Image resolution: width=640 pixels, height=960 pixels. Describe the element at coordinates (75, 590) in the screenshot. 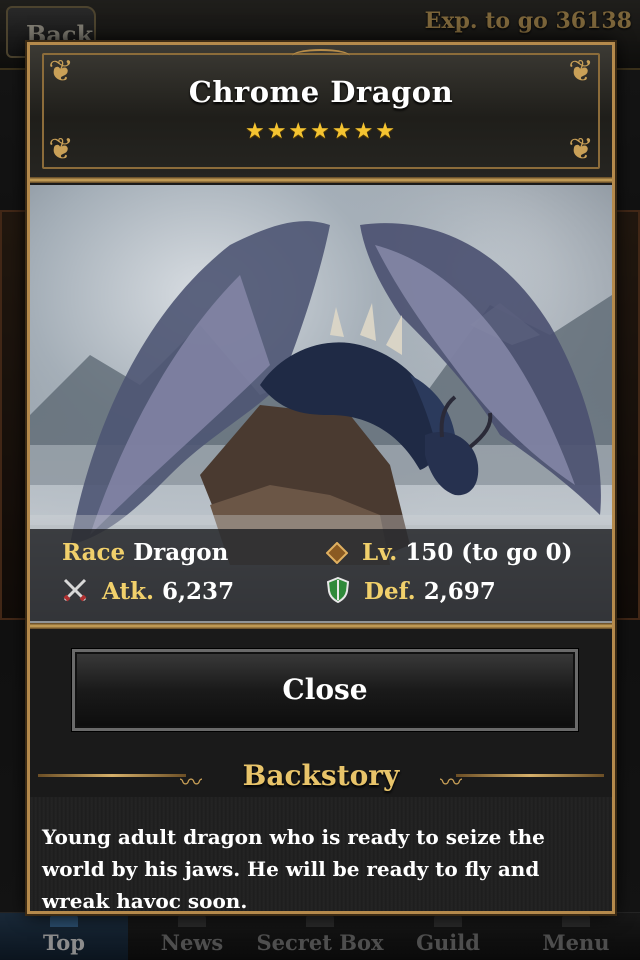

I see `crossed-swords-icon` at that location.